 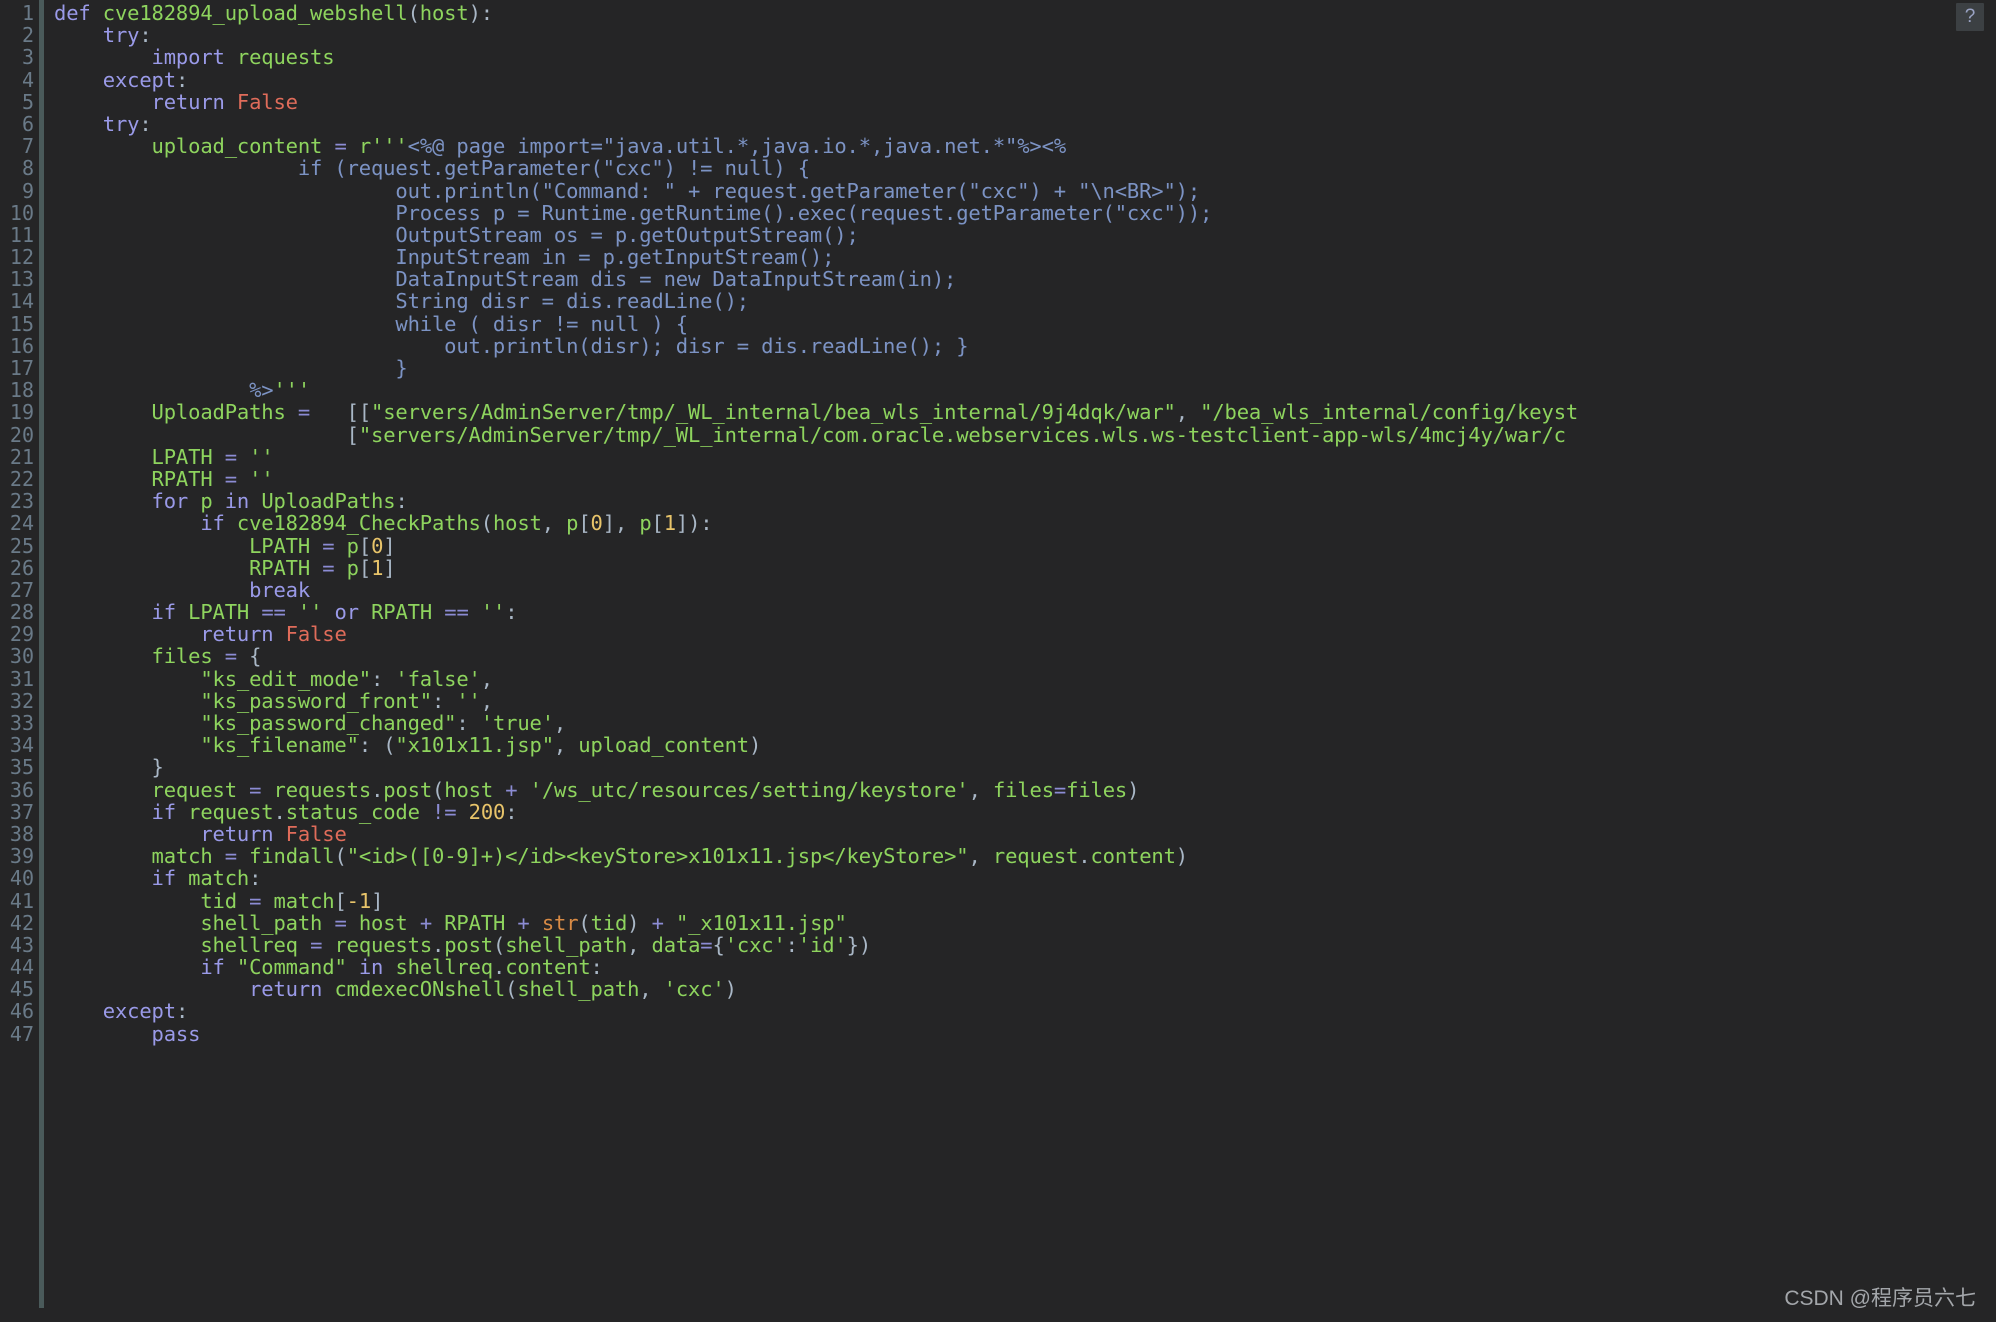 I want to click on line-number: 38, so click(x=21, y=833).